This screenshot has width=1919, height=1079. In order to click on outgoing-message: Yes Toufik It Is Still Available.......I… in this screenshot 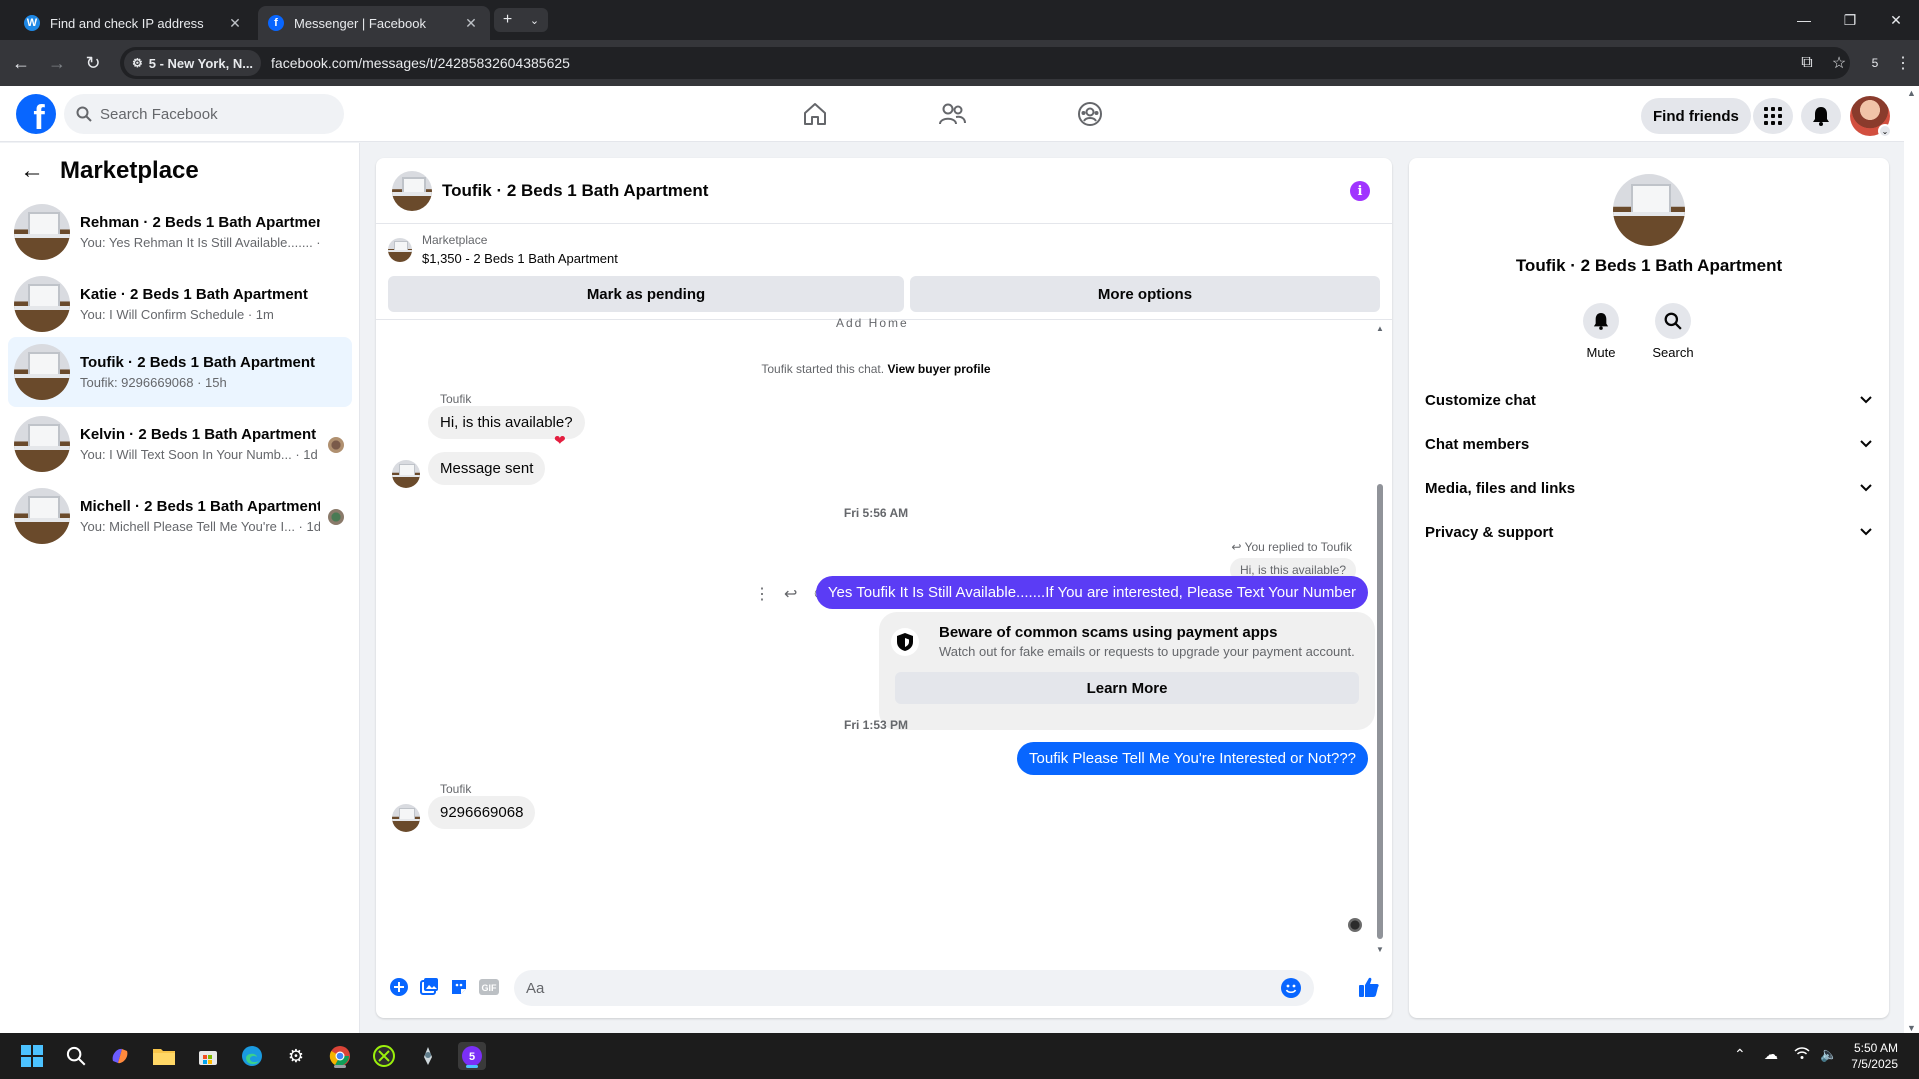, I will do `click(1091, 592)`.